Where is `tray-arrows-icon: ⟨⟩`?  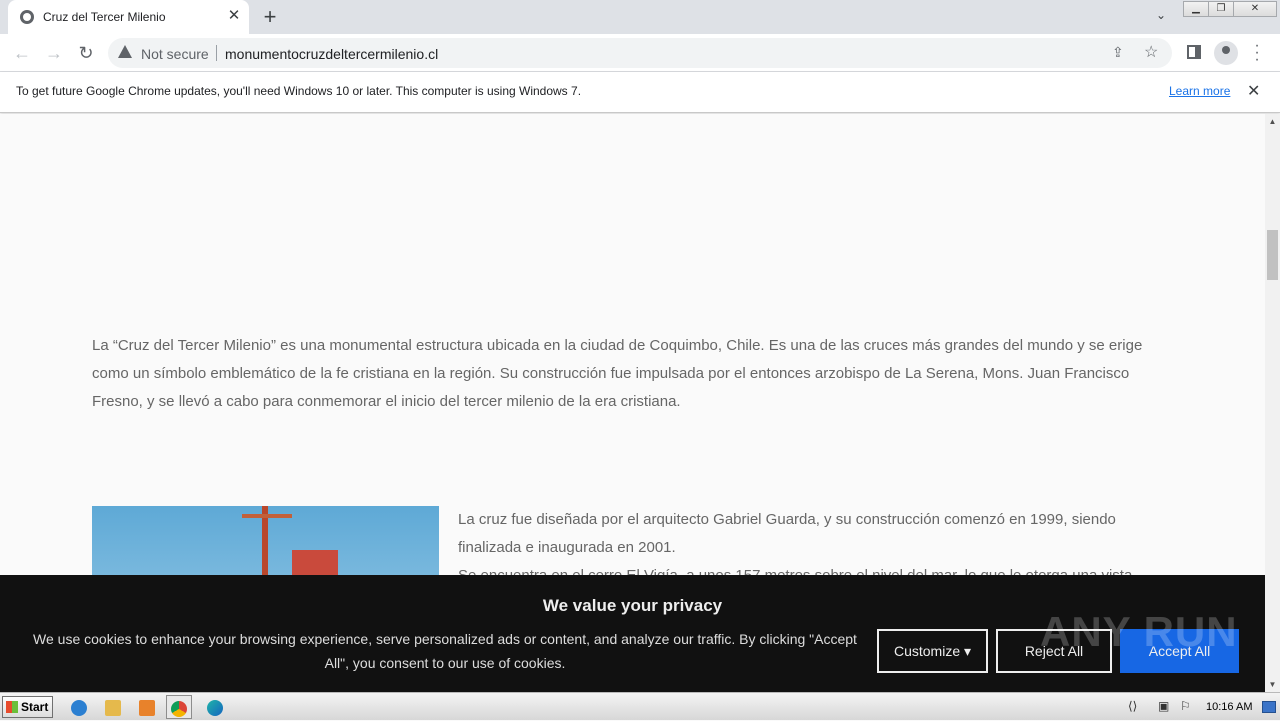 tray-arrows-icon: ⟨⟩ is located at coordinates (1132, 706).